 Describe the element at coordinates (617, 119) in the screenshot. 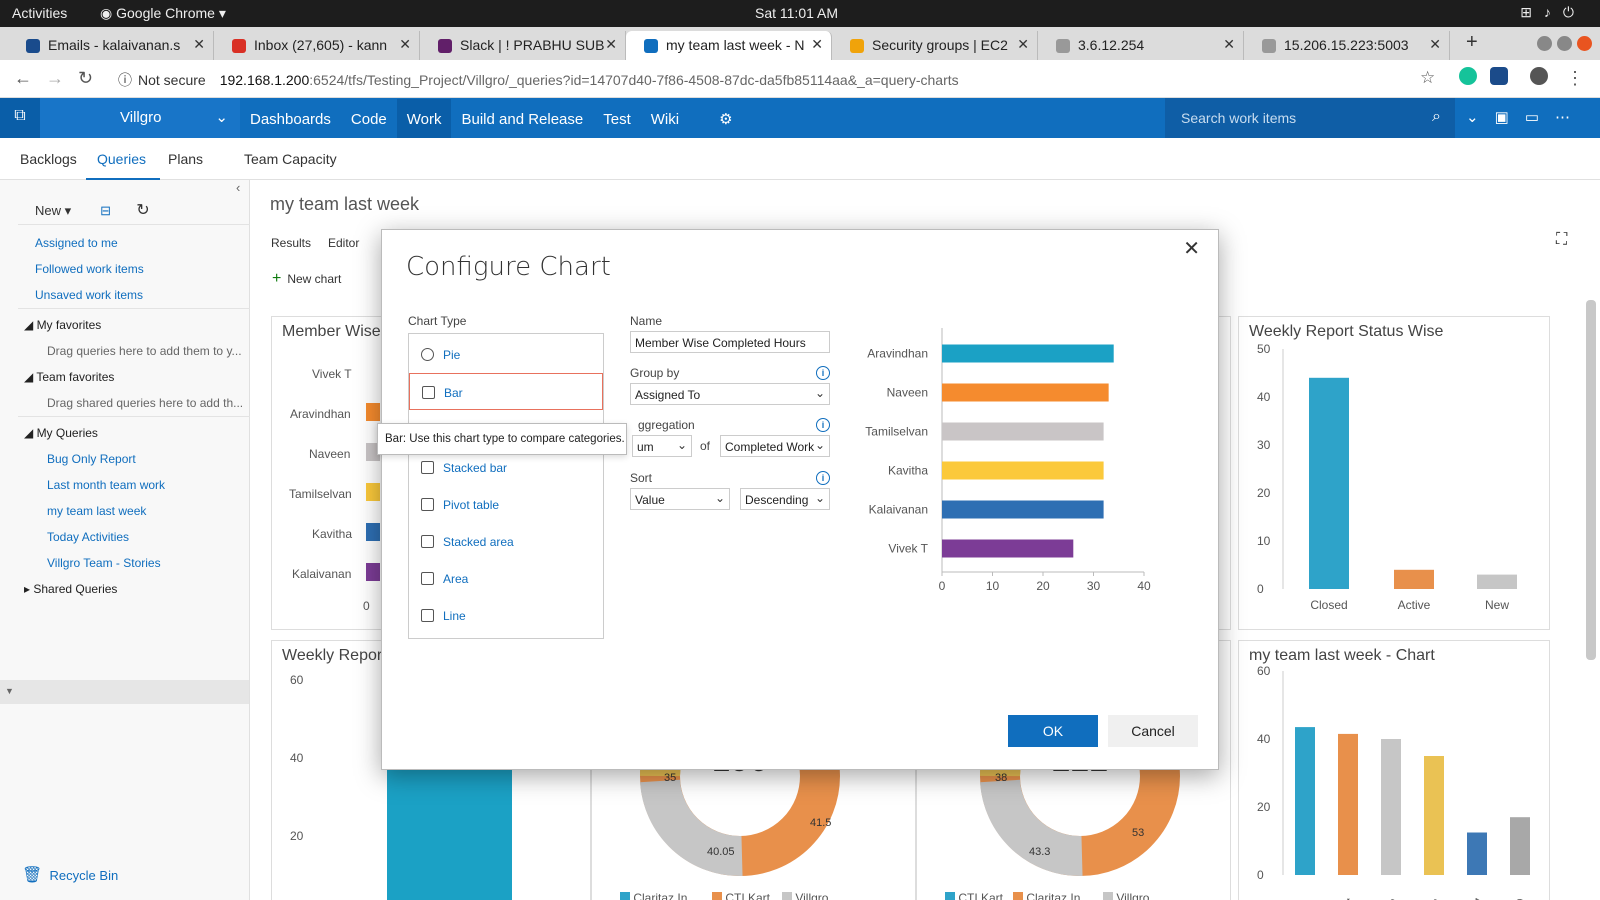

I see `nav-test: Test` at that location.